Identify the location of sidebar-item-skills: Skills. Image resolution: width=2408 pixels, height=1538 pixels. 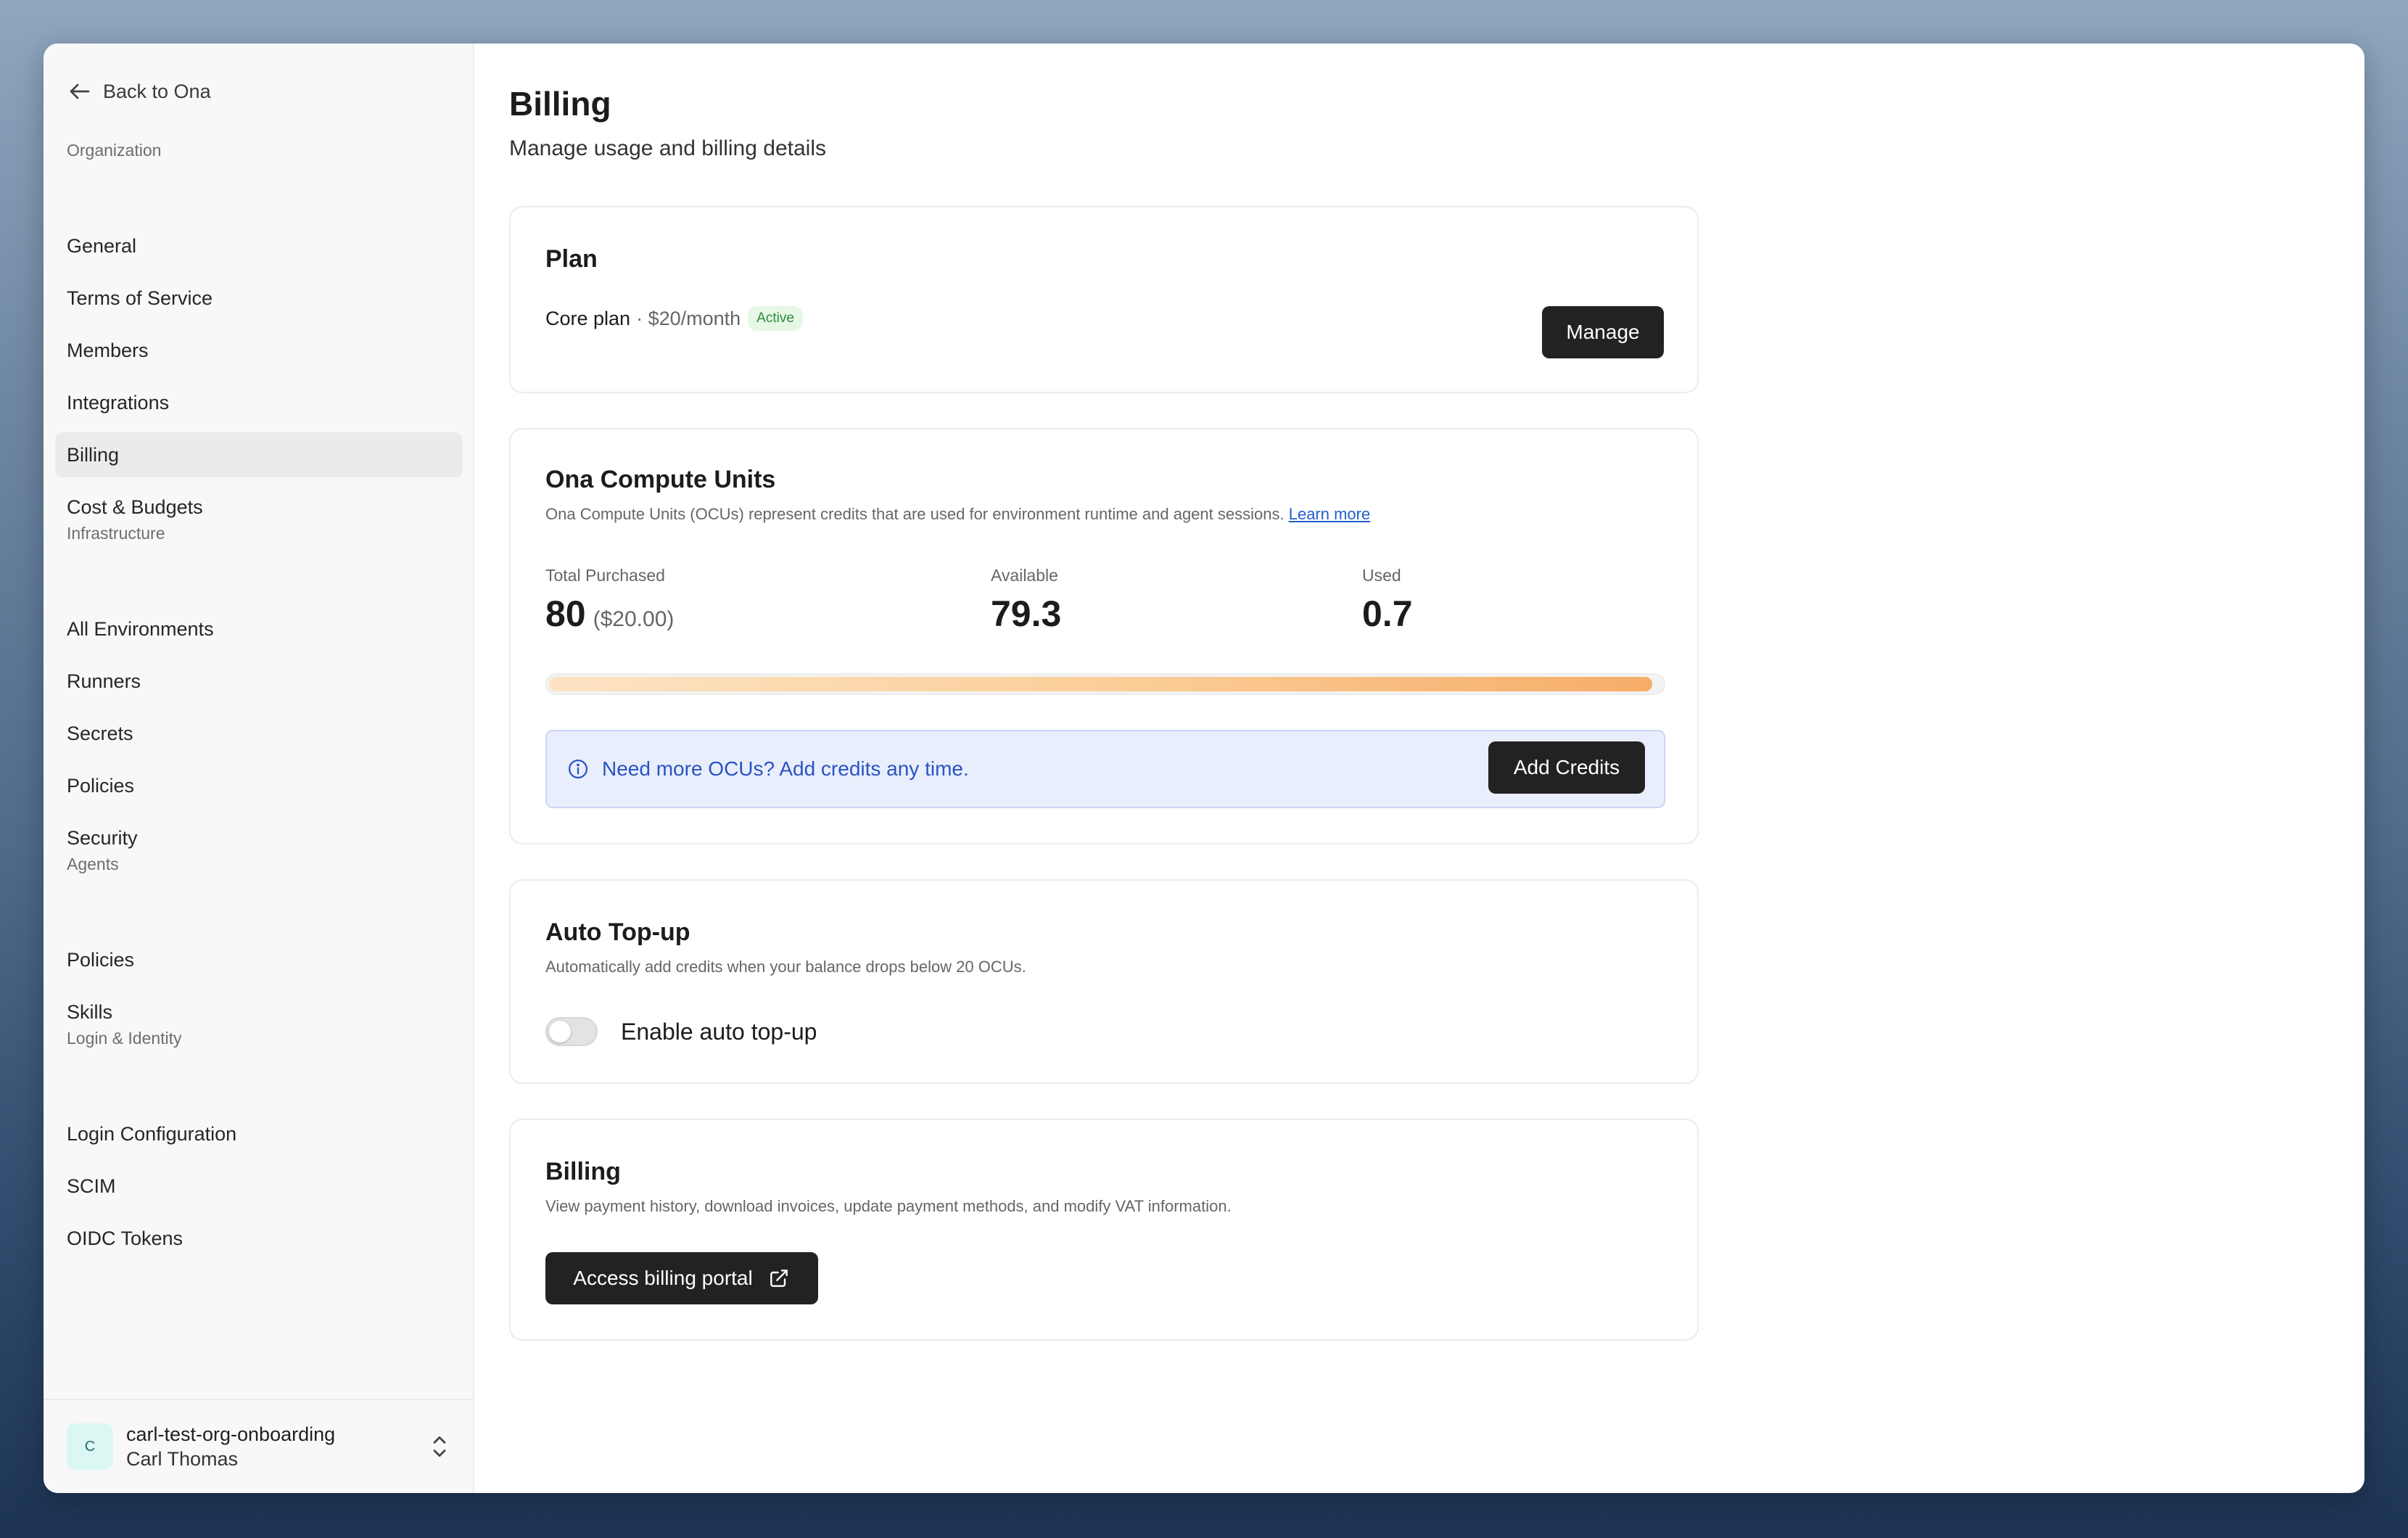
(259, 1012).